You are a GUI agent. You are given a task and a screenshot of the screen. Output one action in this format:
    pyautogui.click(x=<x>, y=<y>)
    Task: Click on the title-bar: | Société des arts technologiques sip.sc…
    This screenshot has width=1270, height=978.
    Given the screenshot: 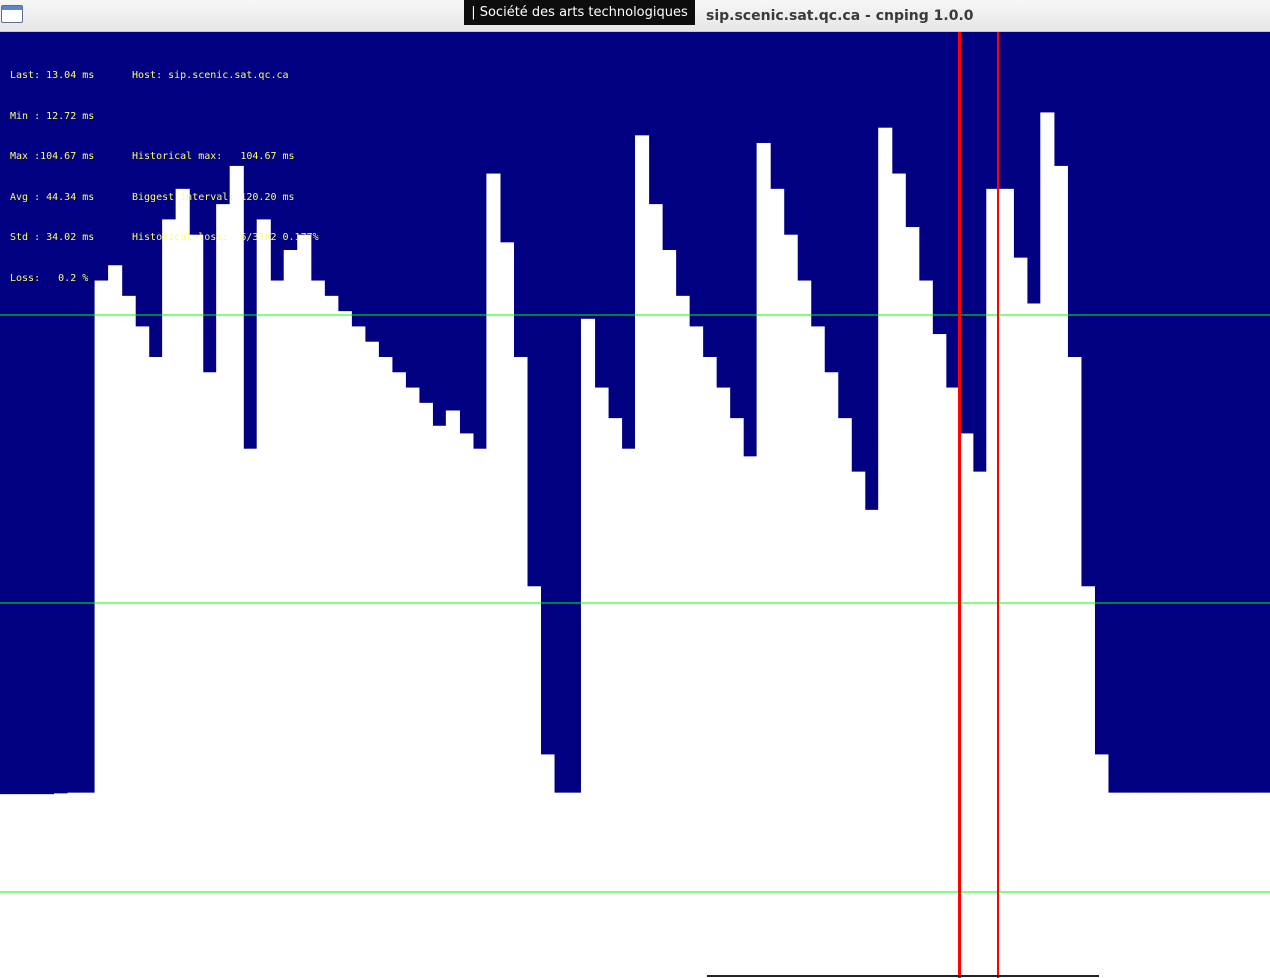 What is the action you would take?
    pyautogui.click(x=635, y=16)
    